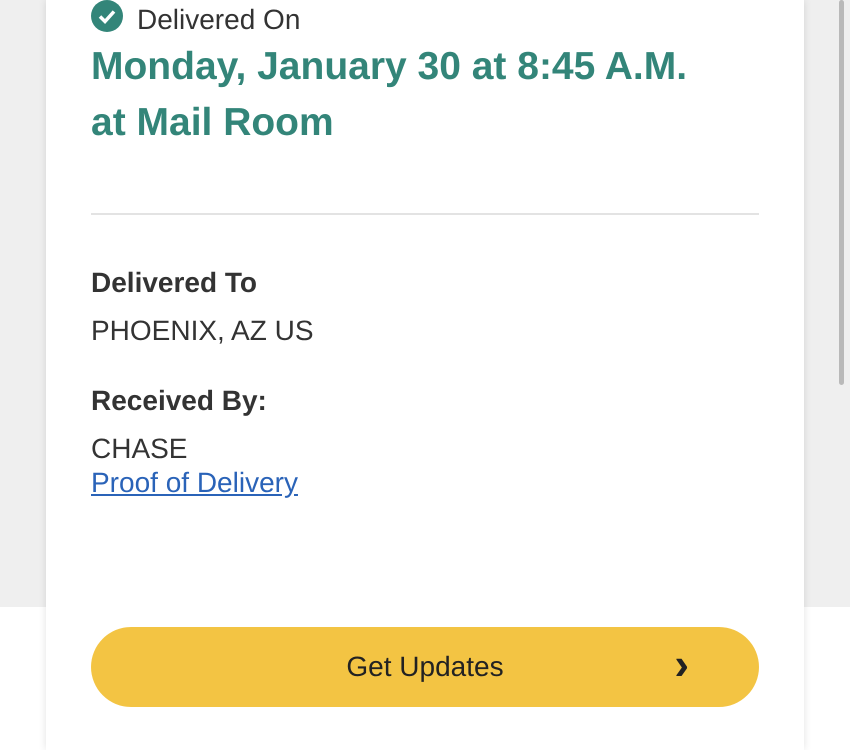 This screenshot has width=850, height=750. What do you see at coordinates (139, 449) in the screenshot?
I see `detail-value: CHASE` at bounding box center [139, 449].